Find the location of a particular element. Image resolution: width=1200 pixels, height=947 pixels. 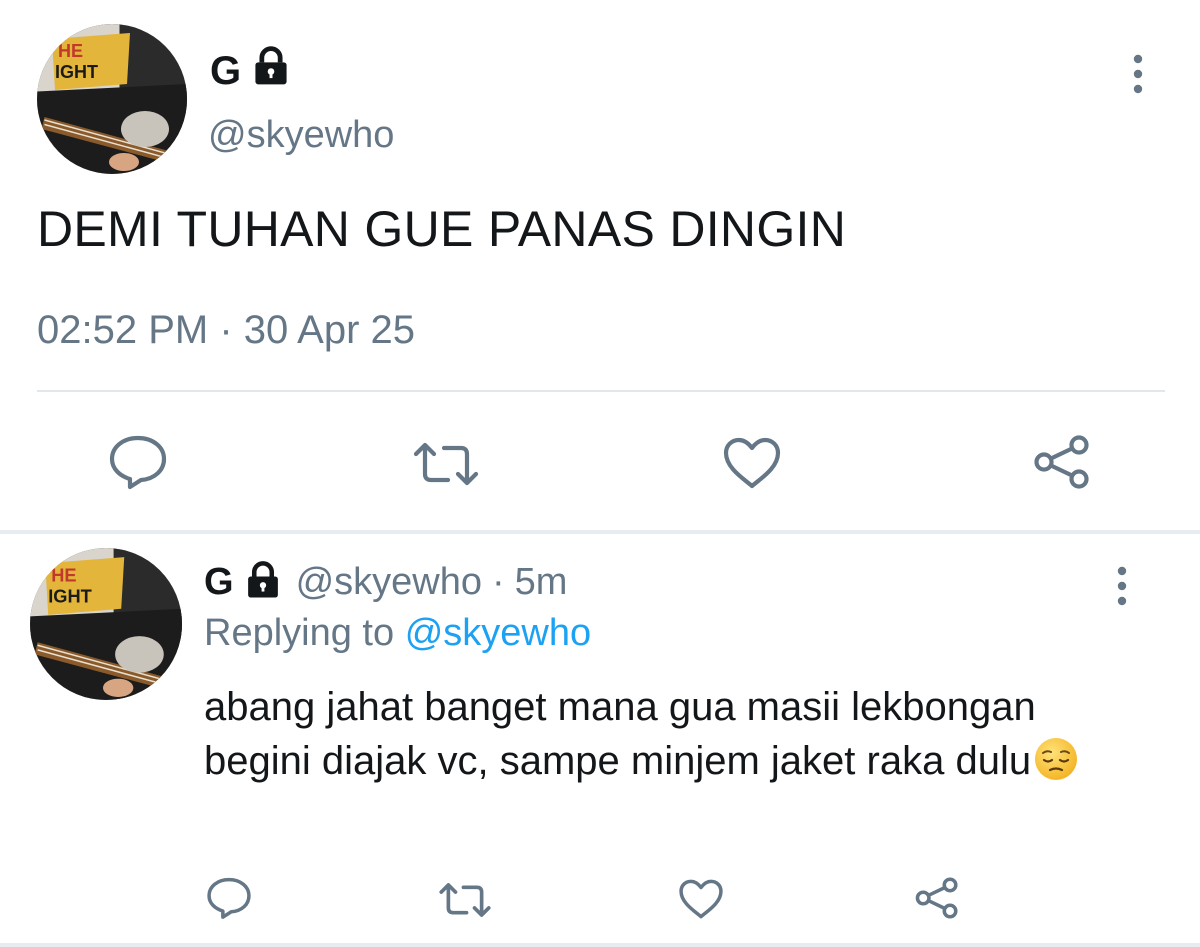

pensive-face-emoji is located at coordinates (1056, 766).